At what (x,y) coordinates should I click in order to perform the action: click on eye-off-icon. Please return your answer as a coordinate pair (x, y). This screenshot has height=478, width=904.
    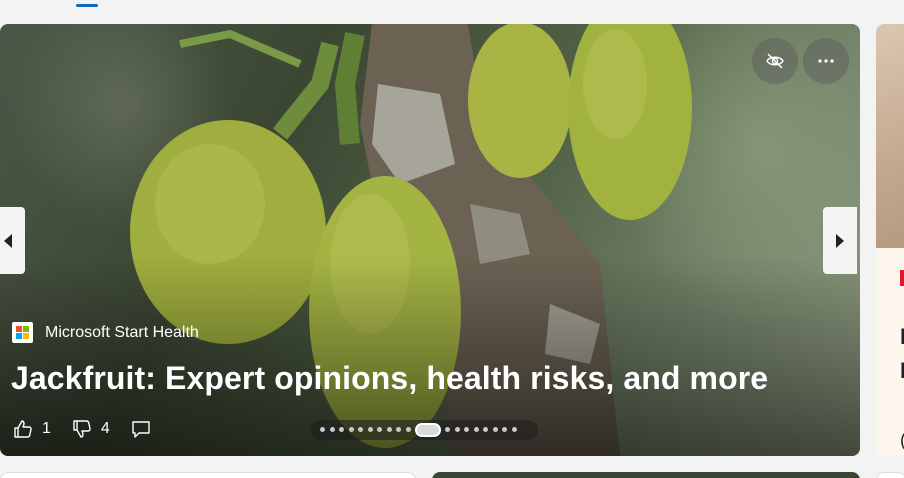
    Looking at the image, I should click on (775, 61).